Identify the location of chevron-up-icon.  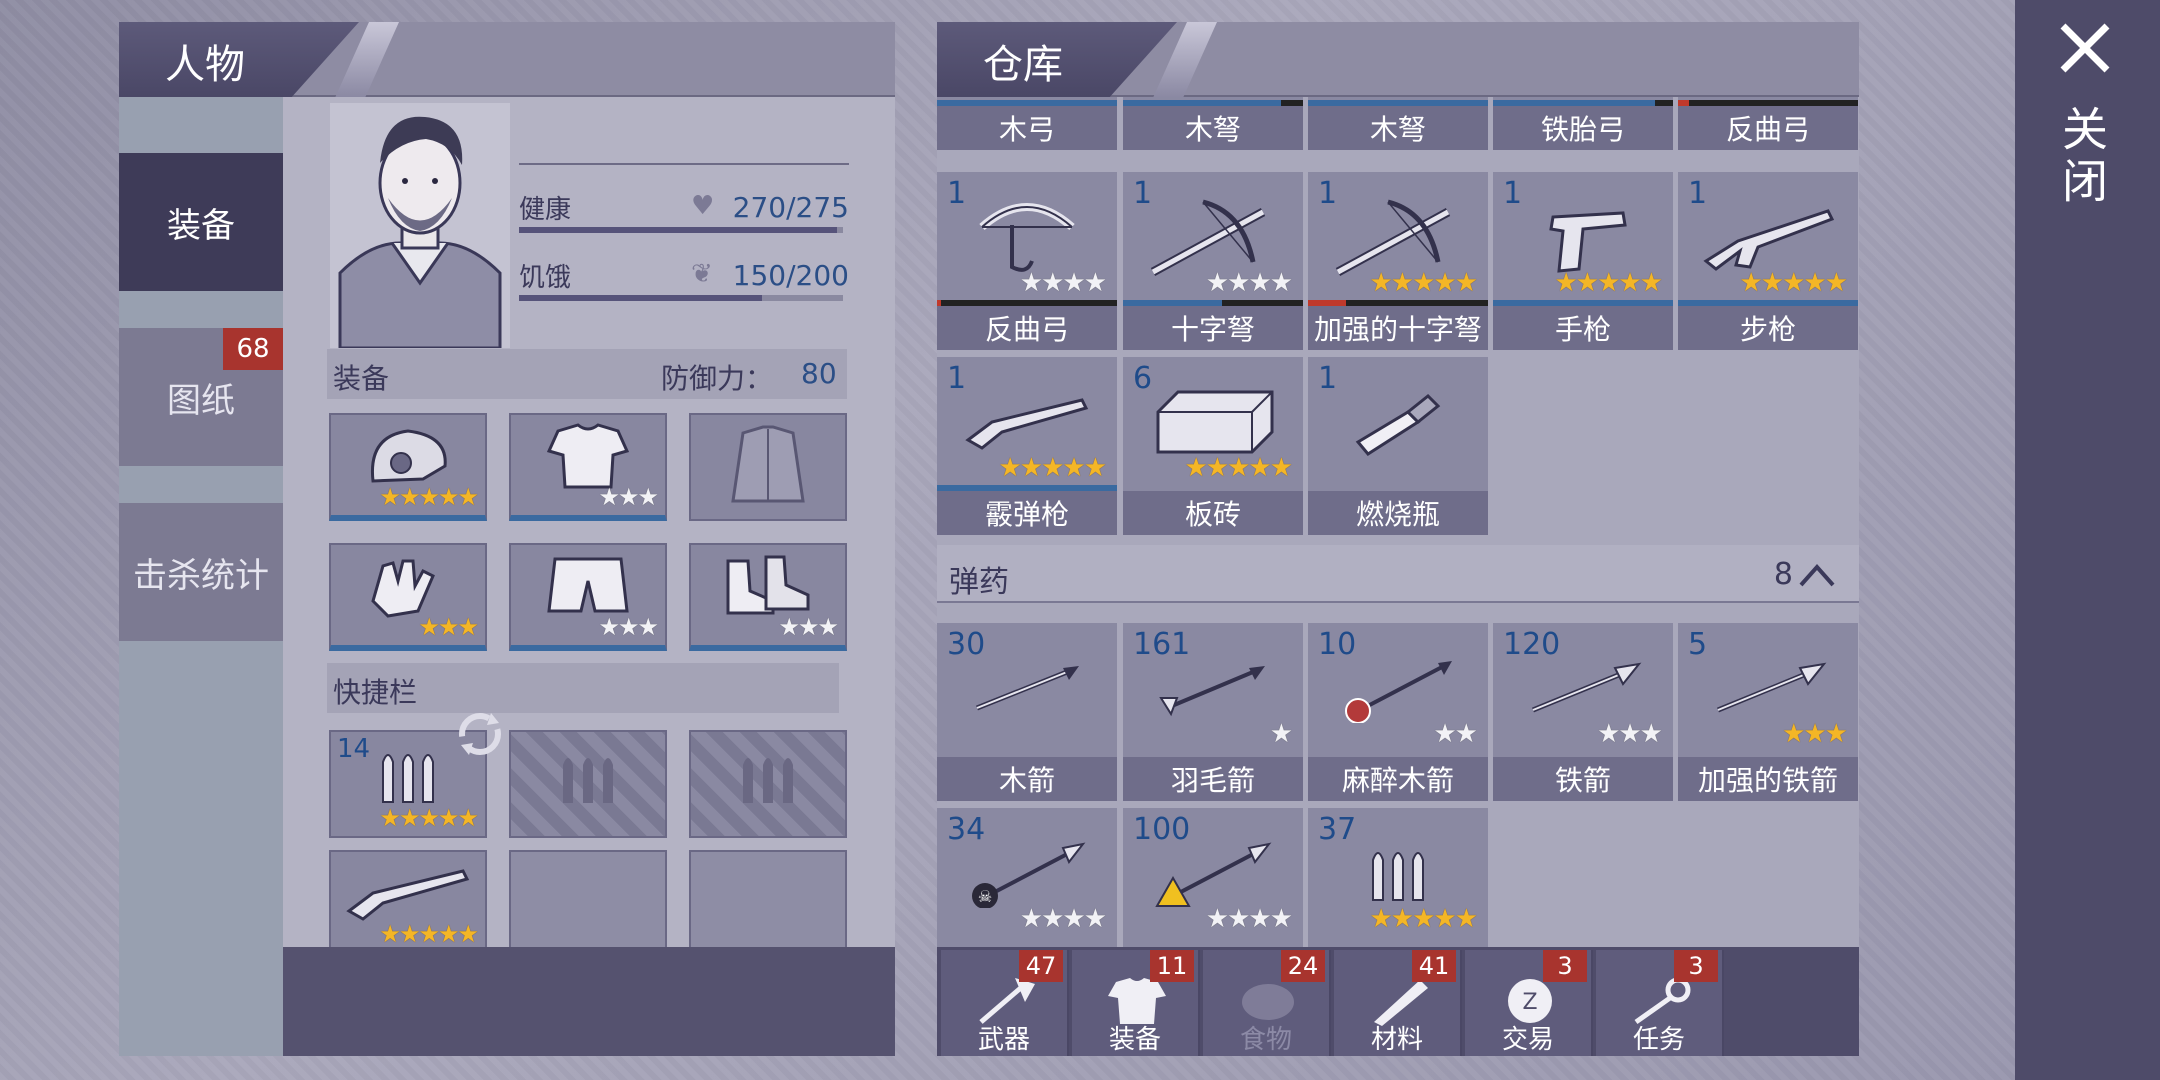
(1817, 575).